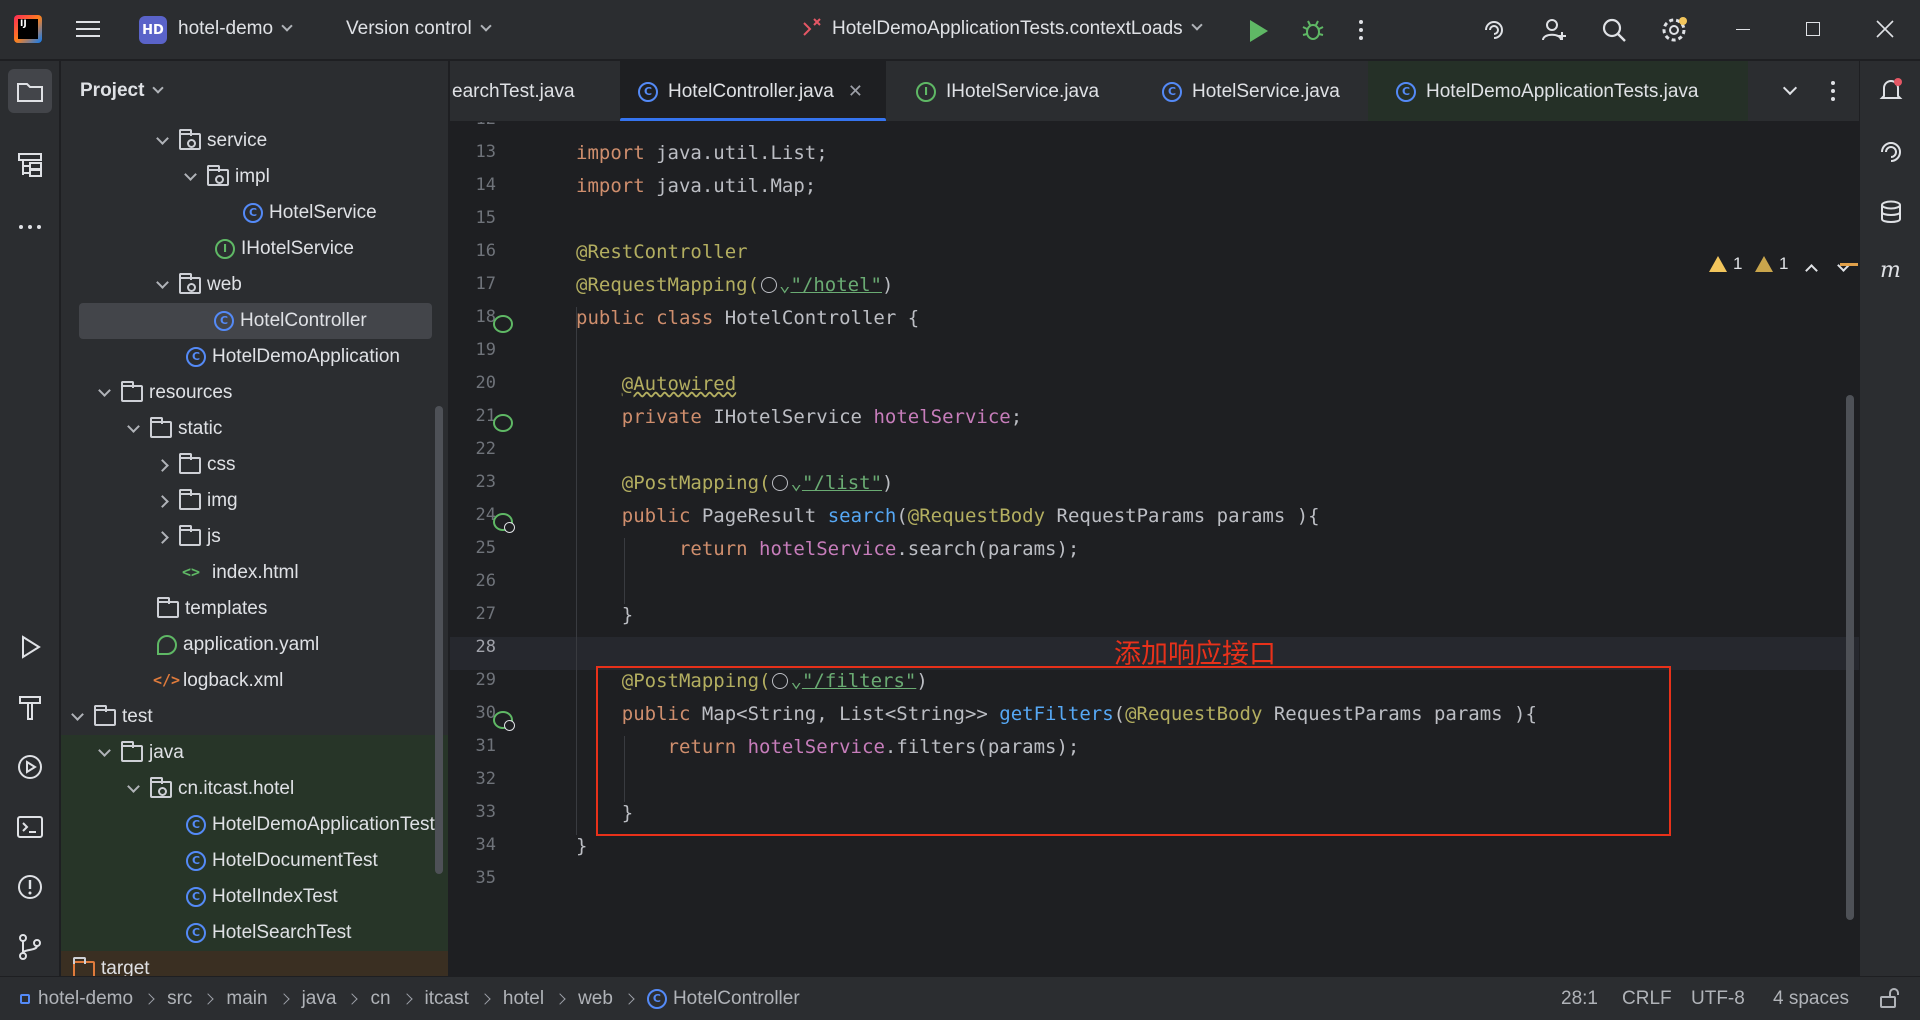  Describe the element at coordinates (254, 537) in the screenshot. I see `tree-item-js: js` at that location.